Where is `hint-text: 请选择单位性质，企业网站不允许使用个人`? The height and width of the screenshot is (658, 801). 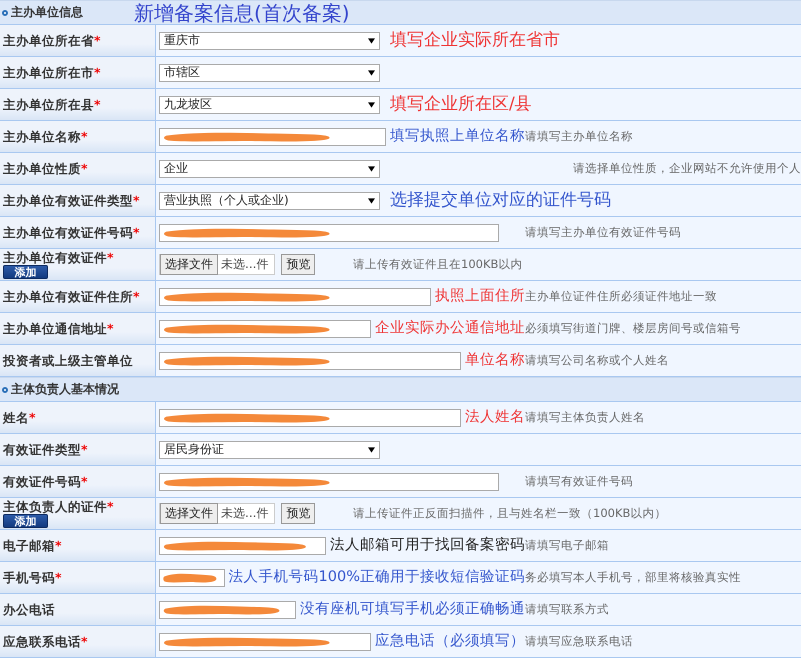
hint-text: 请选择单位性质，企业网站不允许使用个人 is located at coordinates (687, 168).